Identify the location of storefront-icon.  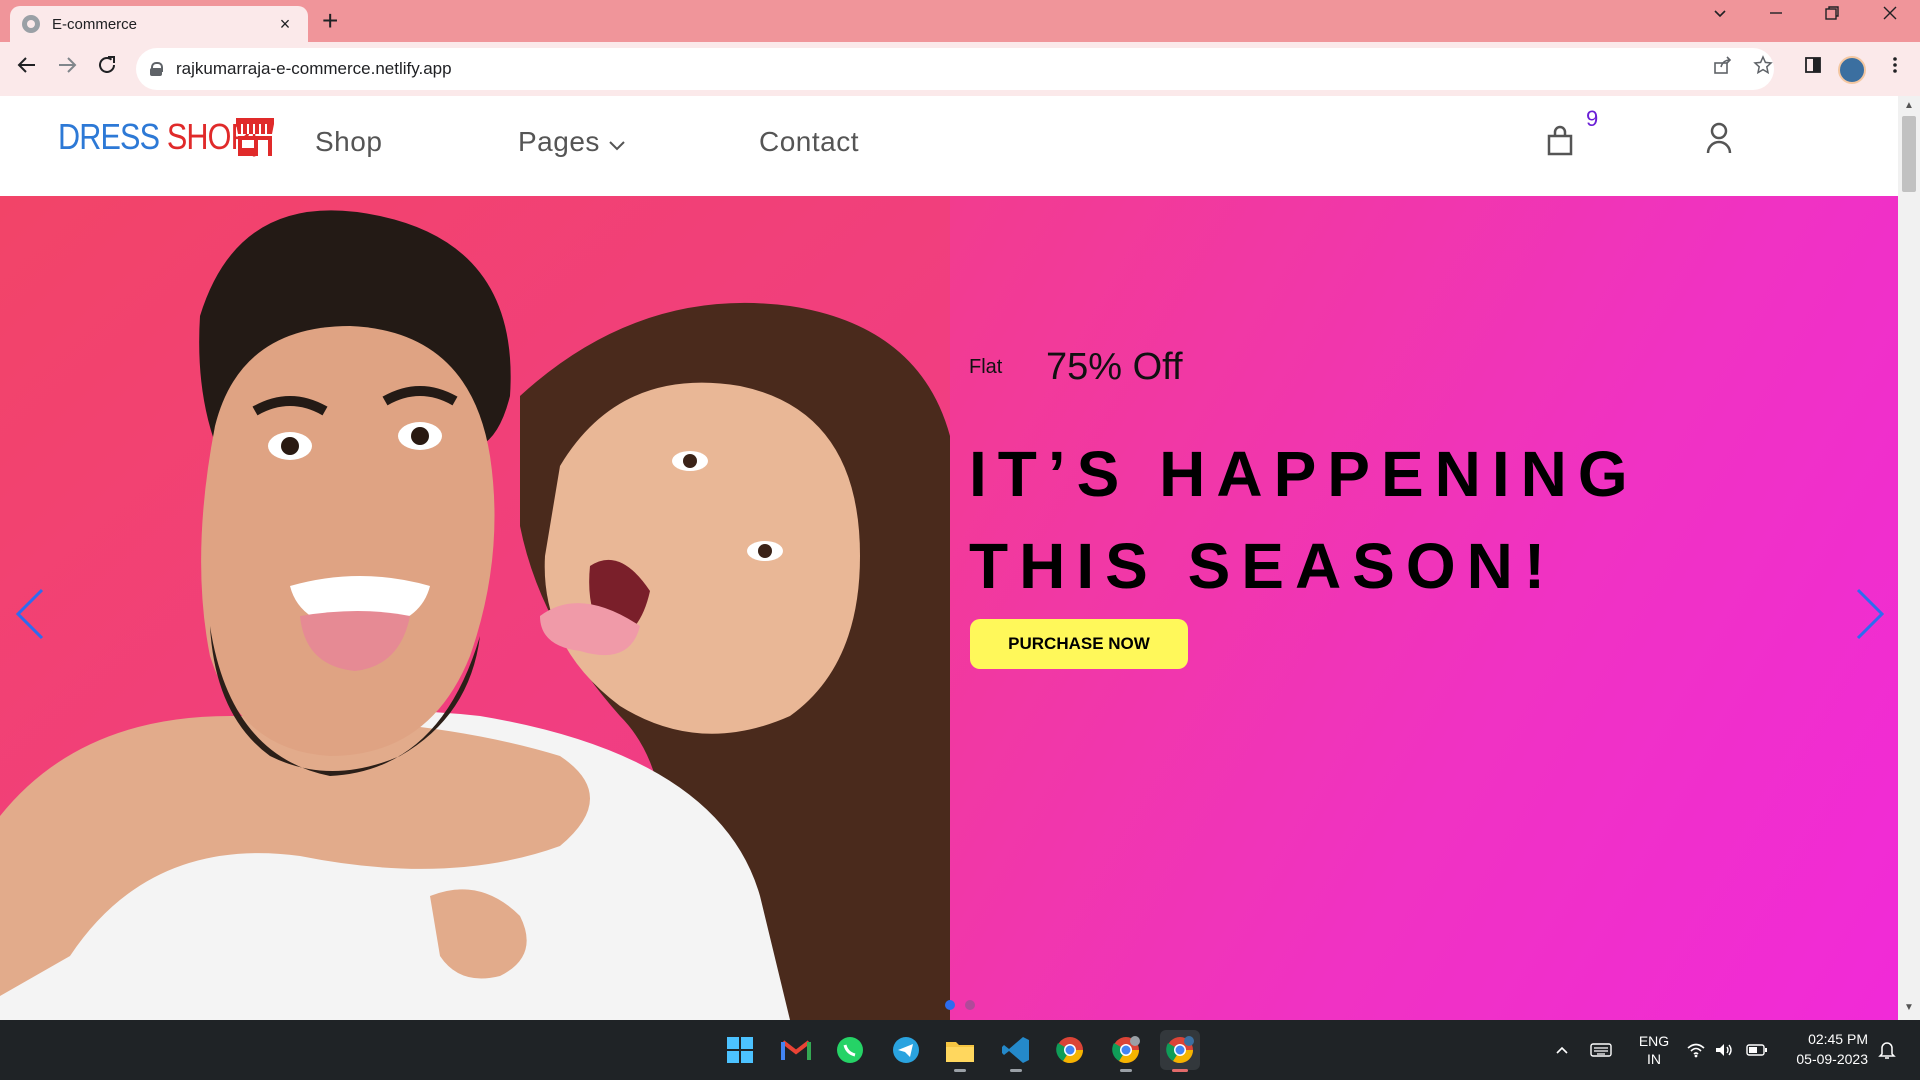
(255, 137).